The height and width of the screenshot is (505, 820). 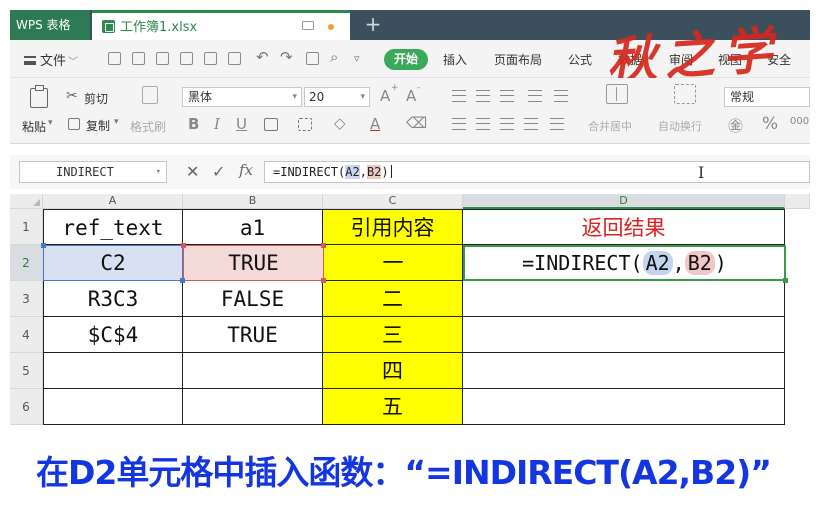 What do you see at coordinates (340, 123) in the screenshot?
I see `fill-color-icon: ◇` at bounding box center [340, 123].